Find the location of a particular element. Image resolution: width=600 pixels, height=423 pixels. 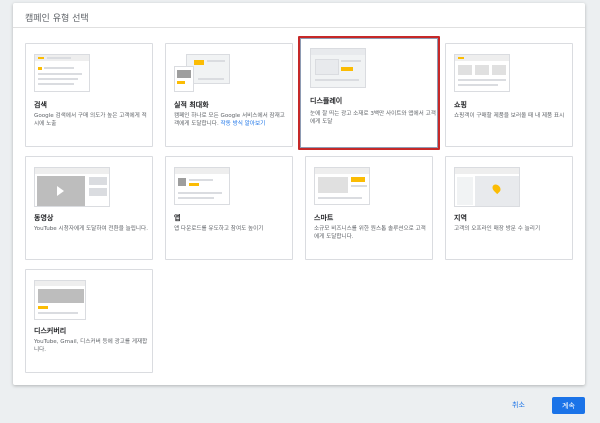

video-thumbnail-icon is located at coordinates (72, 187).